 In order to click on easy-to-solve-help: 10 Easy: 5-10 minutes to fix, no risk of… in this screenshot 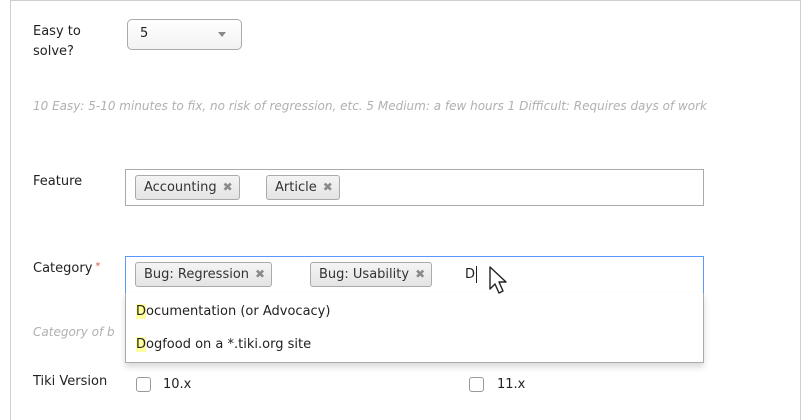, I will do `click(370, 106)`.